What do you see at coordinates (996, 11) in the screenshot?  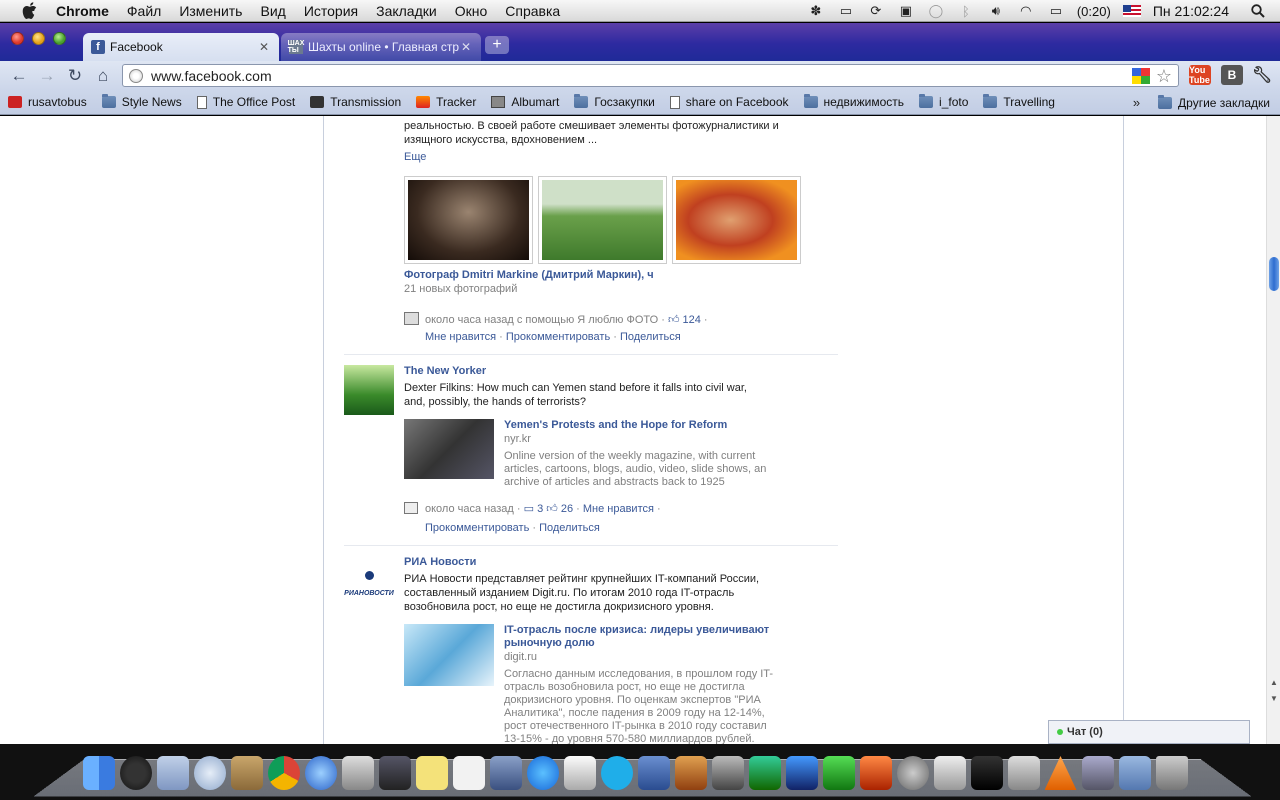 I see `volume-icon: 🔊︎` at bounding box center [996, 11].